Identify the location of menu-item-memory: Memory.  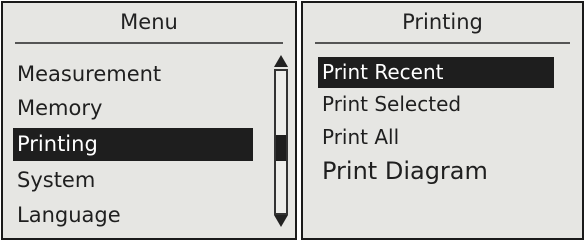
(133, 108).